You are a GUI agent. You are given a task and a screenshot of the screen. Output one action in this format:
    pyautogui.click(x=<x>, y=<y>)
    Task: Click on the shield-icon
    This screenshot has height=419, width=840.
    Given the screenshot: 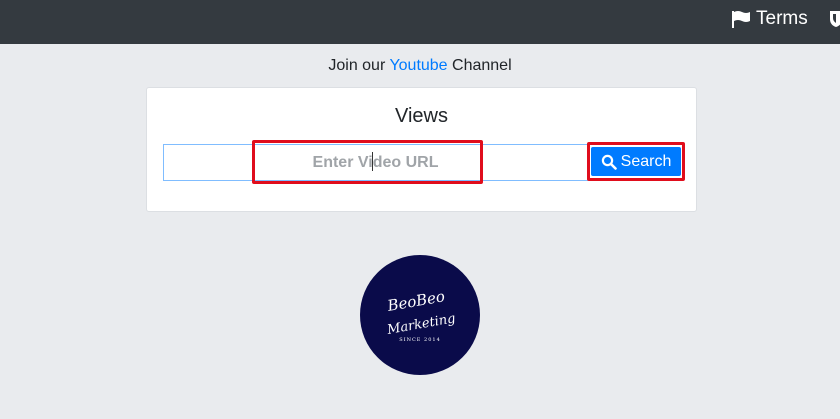 What is the action you would take?
    pyautogui.click(x=834, y=19)
    